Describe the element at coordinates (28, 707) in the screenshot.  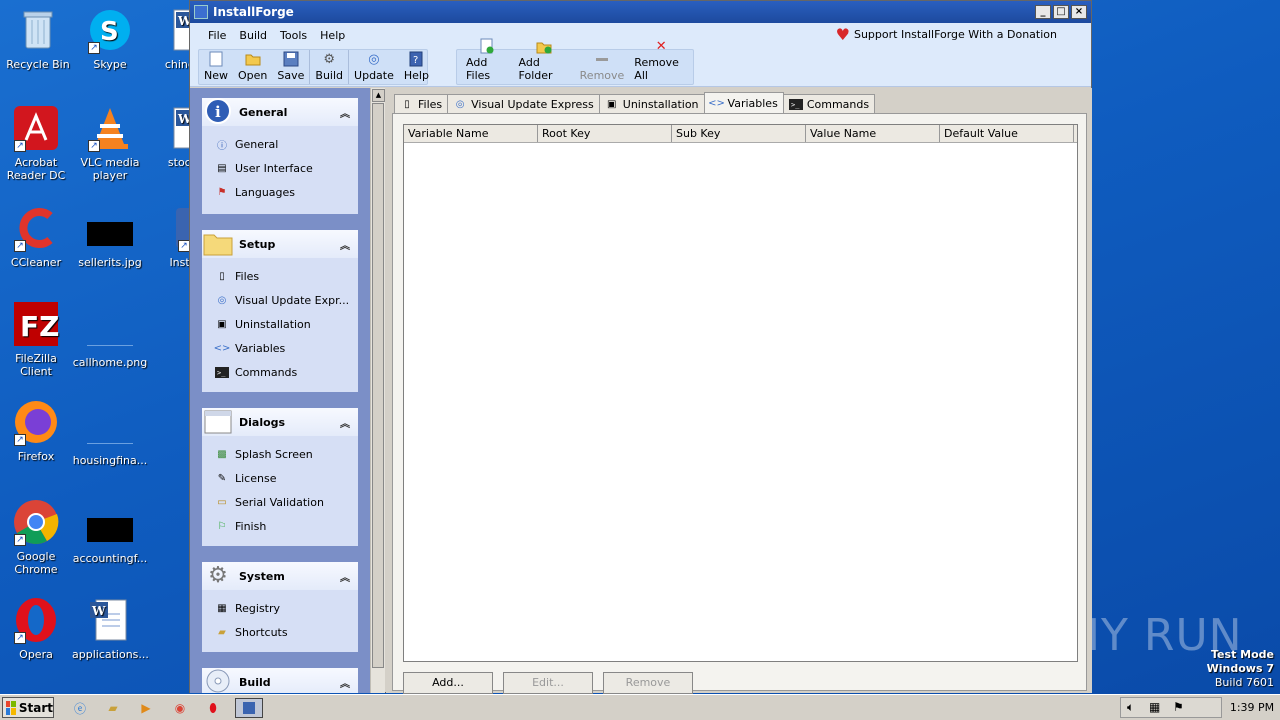
I see `start-button: Start` at that location.